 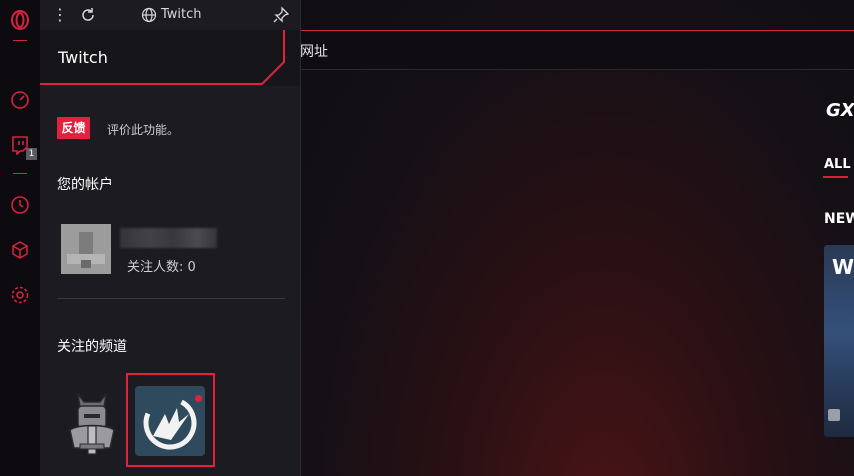 I want to click on speed-dial-icon, so click(x=20, y=100).